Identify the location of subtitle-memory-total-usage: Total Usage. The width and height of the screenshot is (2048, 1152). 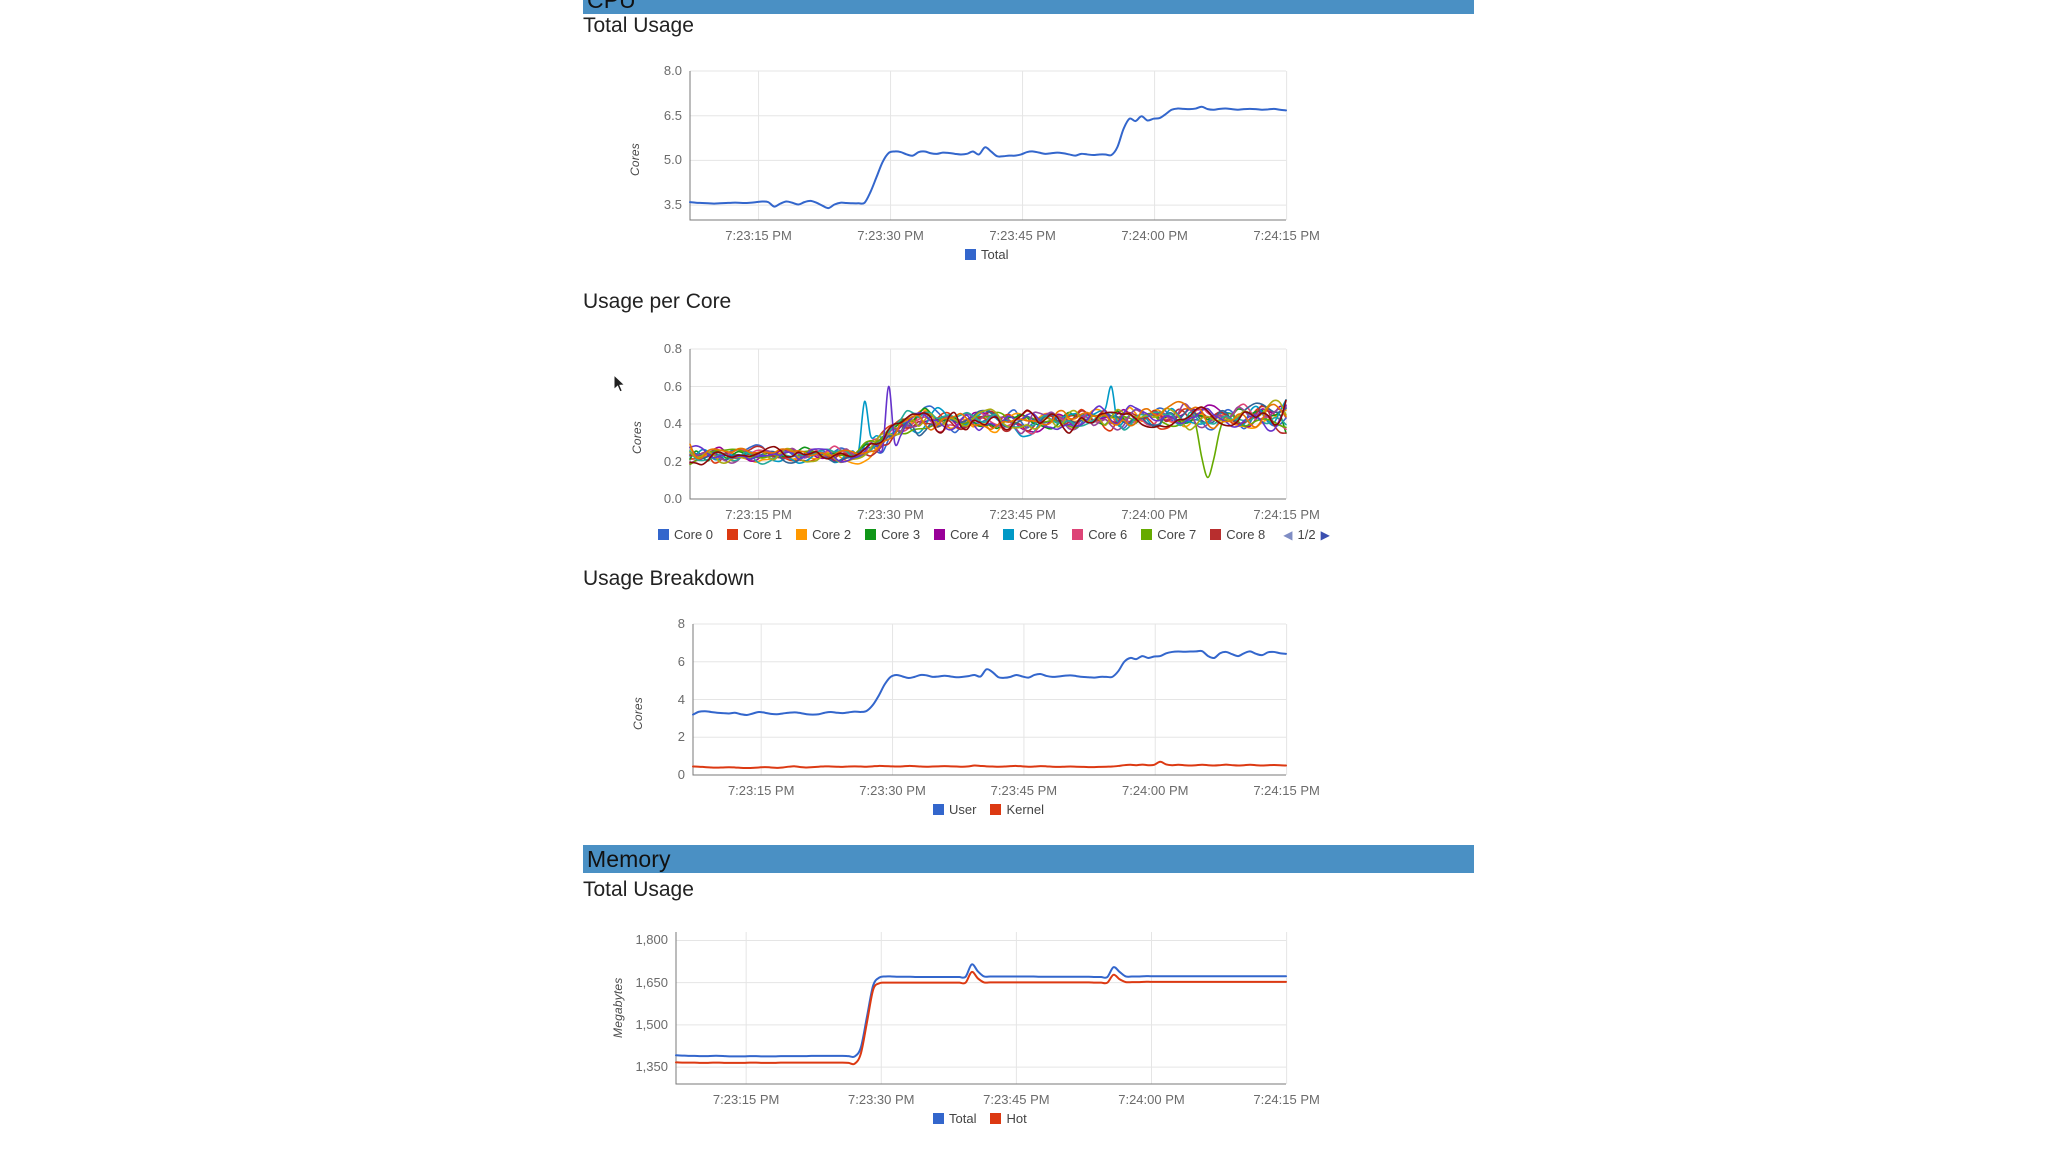
(638, 889).